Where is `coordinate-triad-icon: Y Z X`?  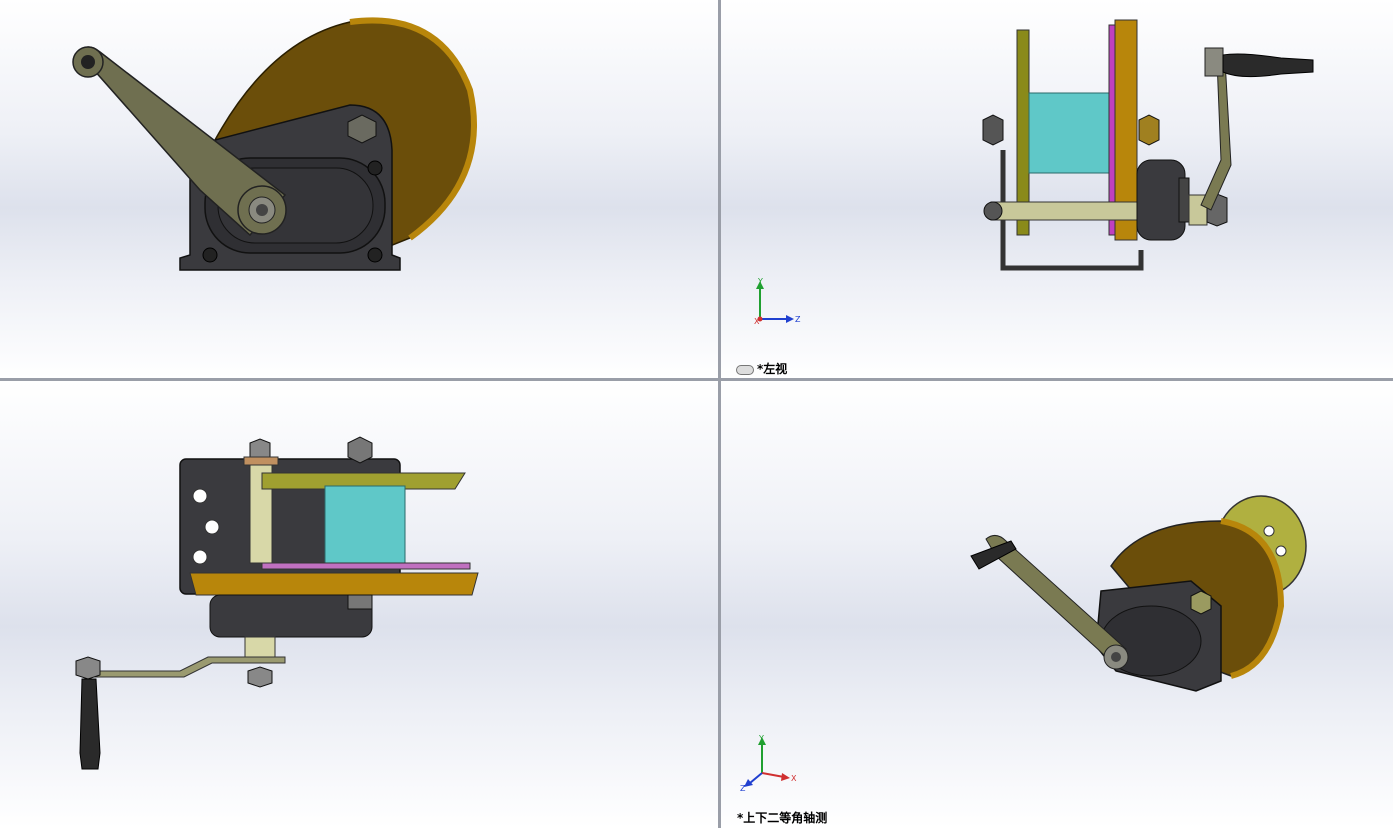
coordinate-triad-icon: Y Z X is located at coordinates (777, 301).